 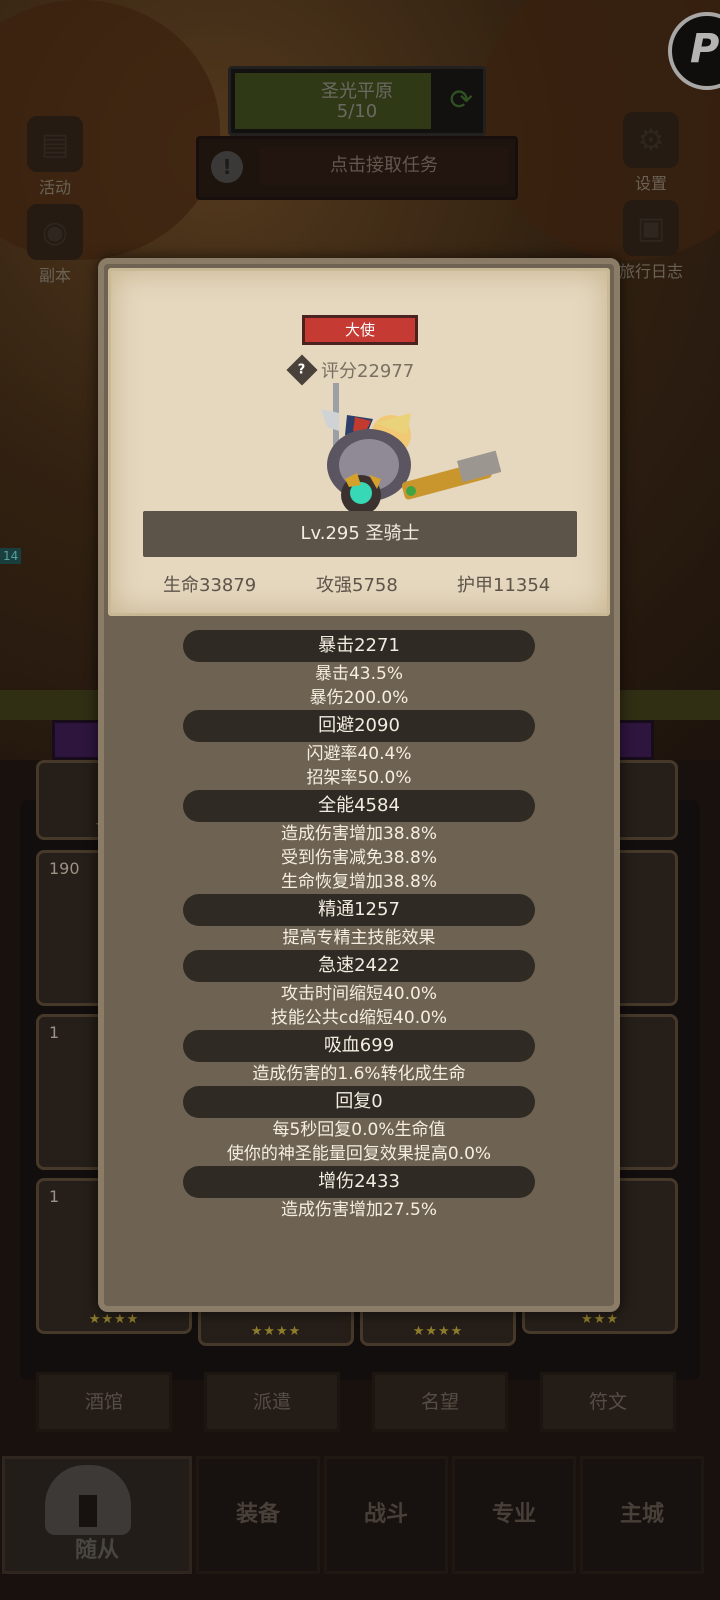 What do you see at coordinates (411, 449) in the screenshot?
I see `paladin-character-sprite` at bounding box center [411, 449].